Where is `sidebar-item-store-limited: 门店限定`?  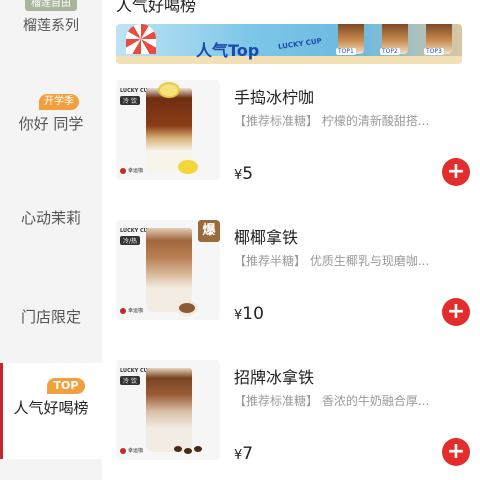
sidebar-item-store-limited: 门店限定 is located at coordinates (51, 316).